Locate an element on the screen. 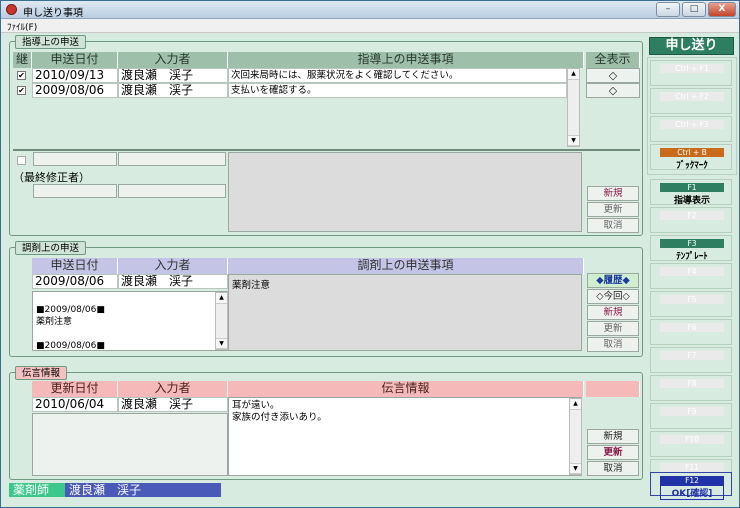 The height and width of the screenshot is (508, 740). header-date: 申送日付 is located at coordinates (75, 60).